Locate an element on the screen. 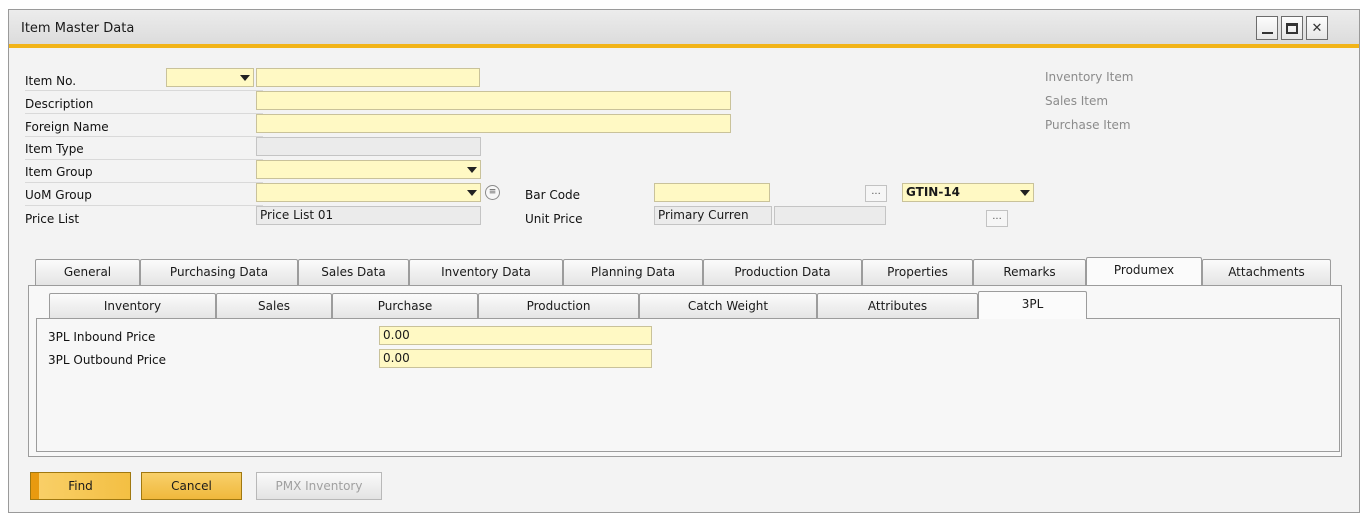 This screenshot has height=521, width=1368. subtab-inventory: Inventory is located at coordinates (132, 306).